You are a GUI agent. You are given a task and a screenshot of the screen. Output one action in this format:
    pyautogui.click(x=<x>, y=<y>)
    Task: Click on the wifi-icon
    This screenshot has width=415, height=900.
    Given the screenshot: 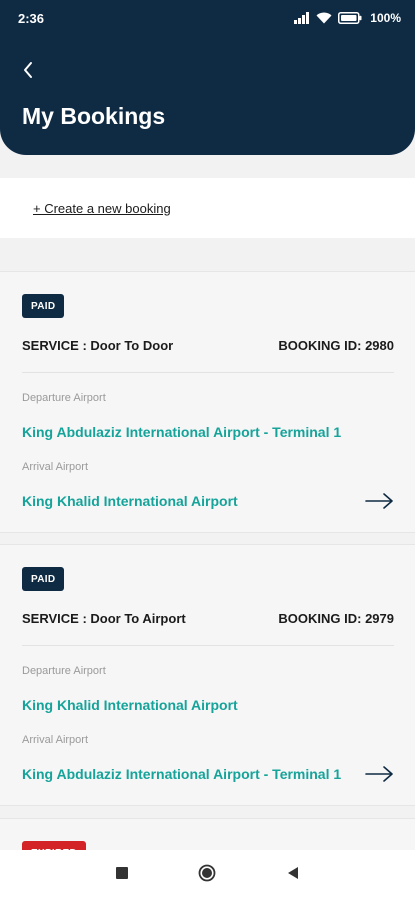 What is the action you would take?
    pyautogui.click(x=324, y=18)
    